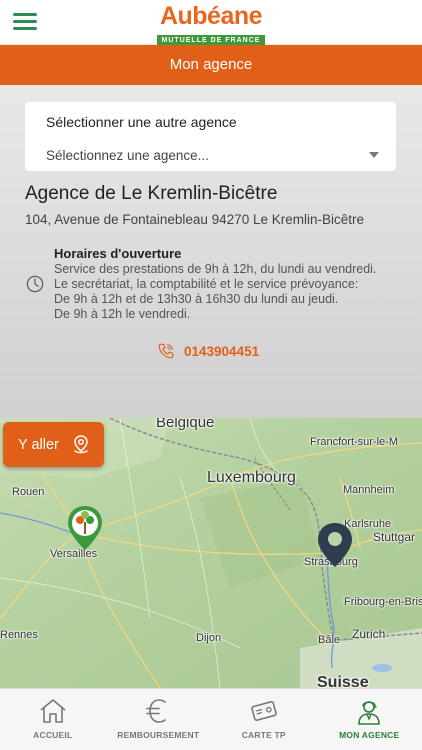  Describe the element at coordinates (53, 711) in the screenshot. I see `home-icon` at that location.